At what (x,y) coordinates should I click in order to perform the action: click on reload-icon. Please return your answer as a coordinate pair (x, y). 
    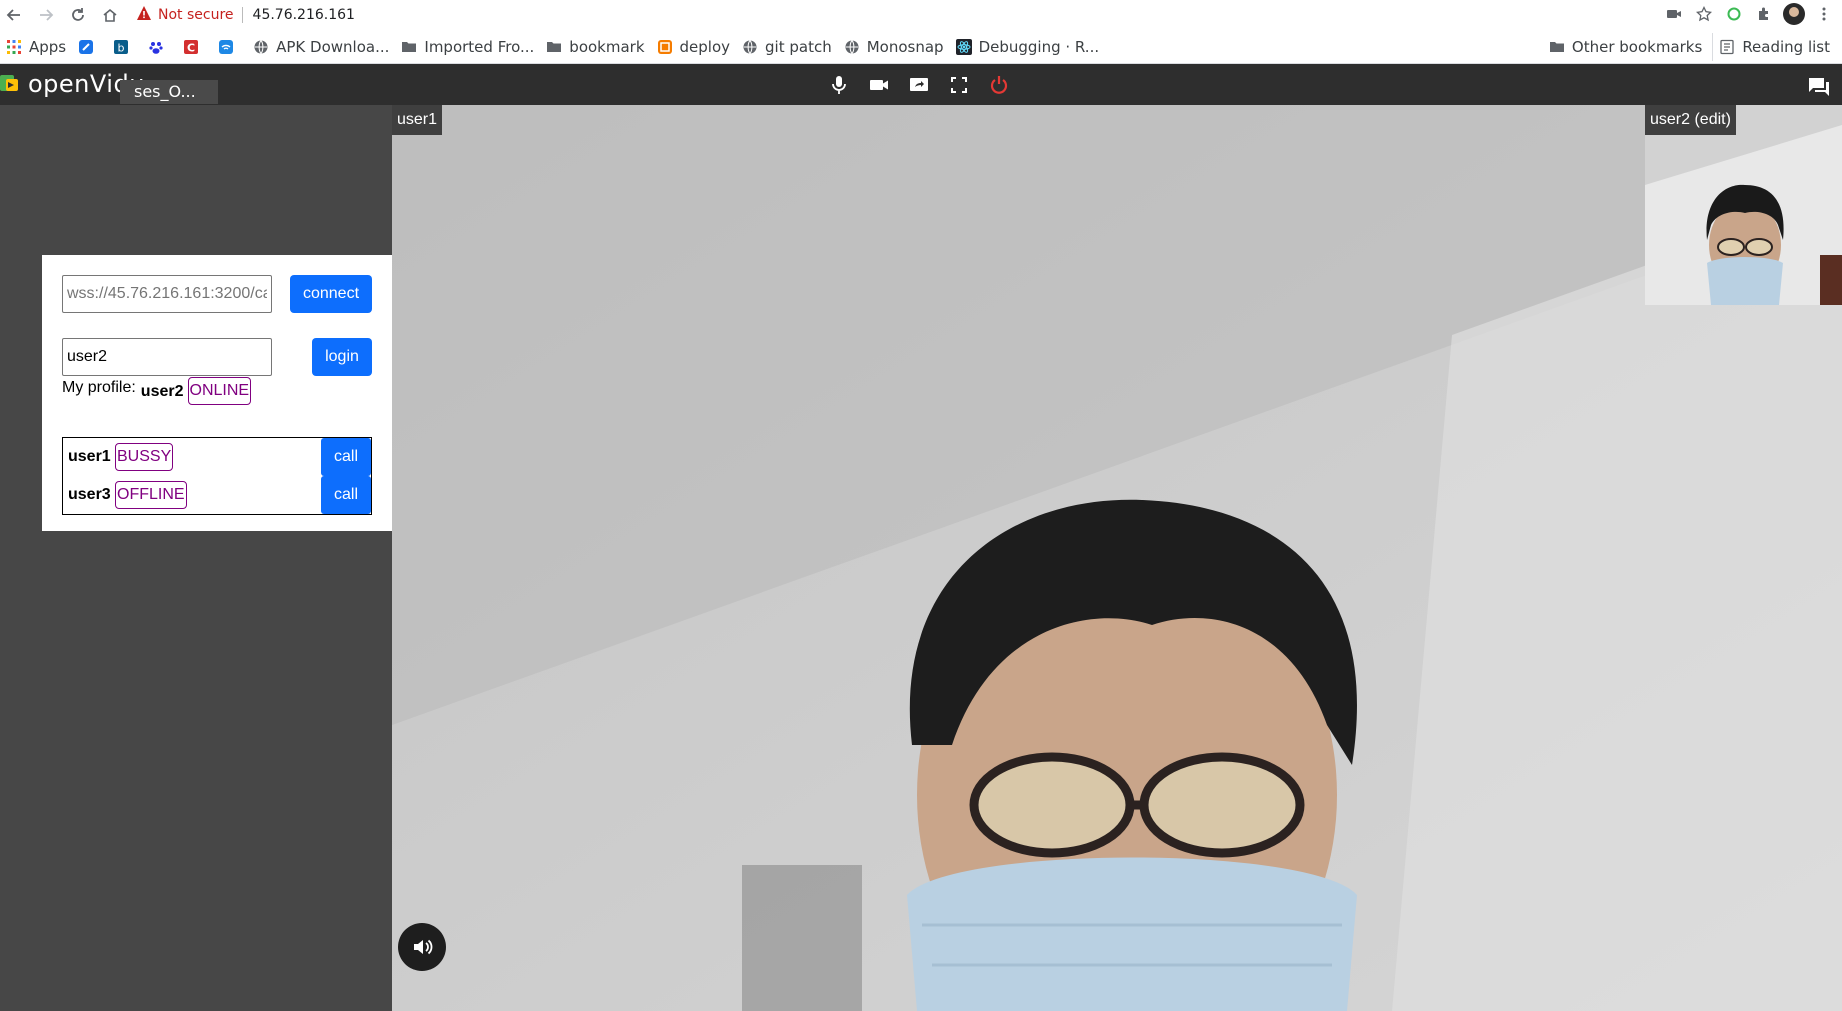
    Looking at the image, I should click on (78, 14).